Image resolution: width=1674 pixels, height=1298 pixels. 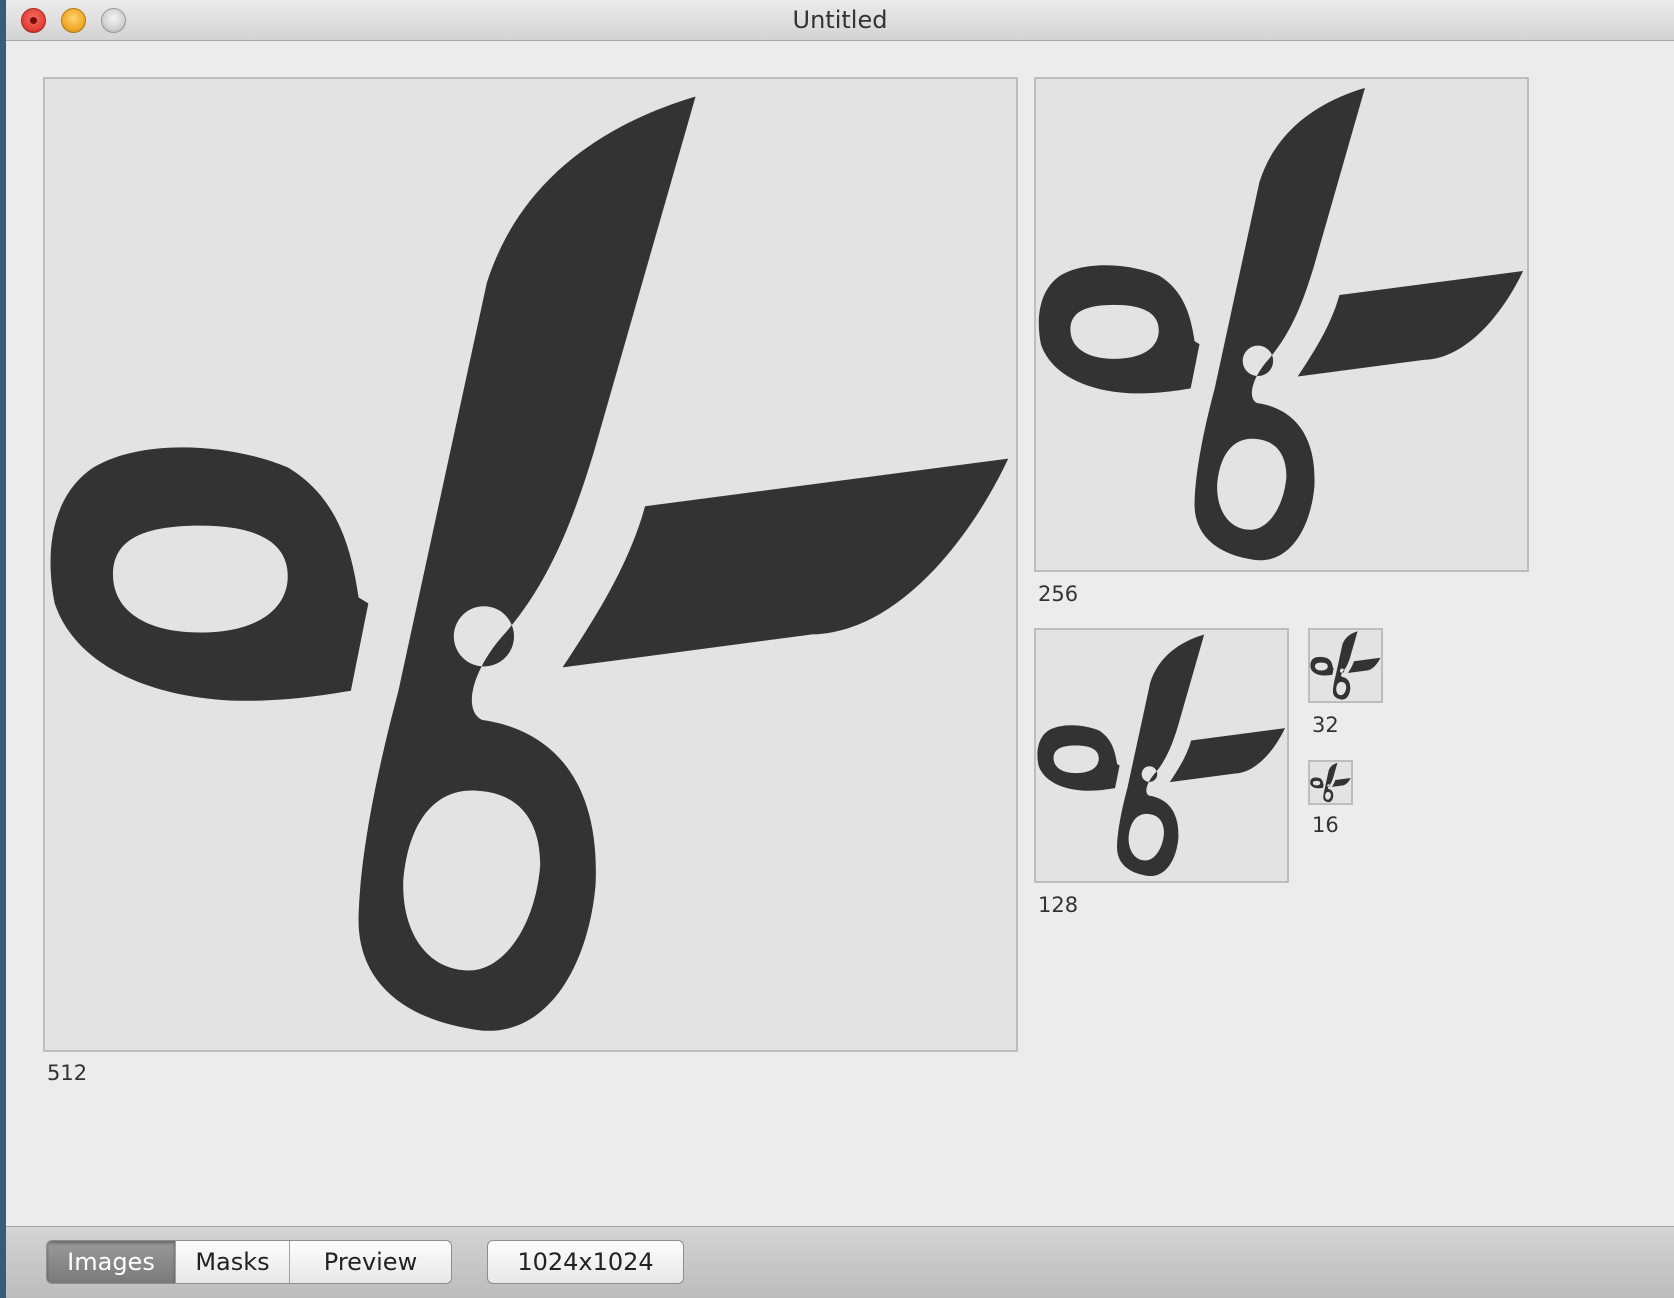 What do you see at coordinates (370, 1262) in the screenshot?
I see `tab-preview: Preview` at bounding box center [370, 1262].